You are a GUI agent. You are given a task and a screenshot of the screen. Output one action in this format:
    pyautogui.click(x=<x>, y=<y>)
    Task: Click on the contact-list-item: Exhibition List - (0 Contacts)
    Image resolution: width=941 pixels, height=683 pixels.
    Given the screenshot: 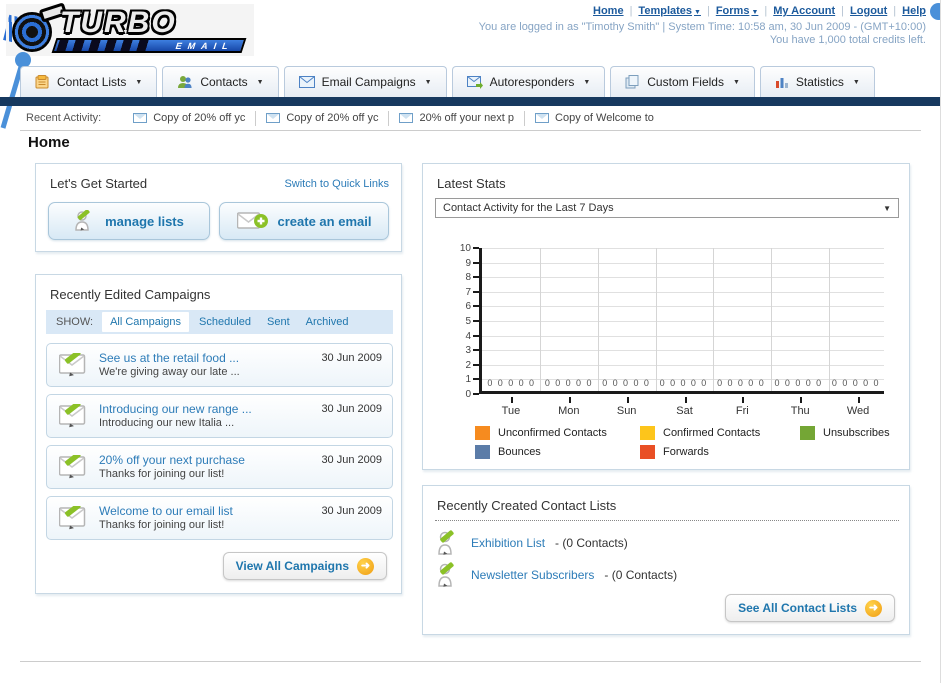 What is the action you would take?
    pyautogui.click(x=532, y=543)
    